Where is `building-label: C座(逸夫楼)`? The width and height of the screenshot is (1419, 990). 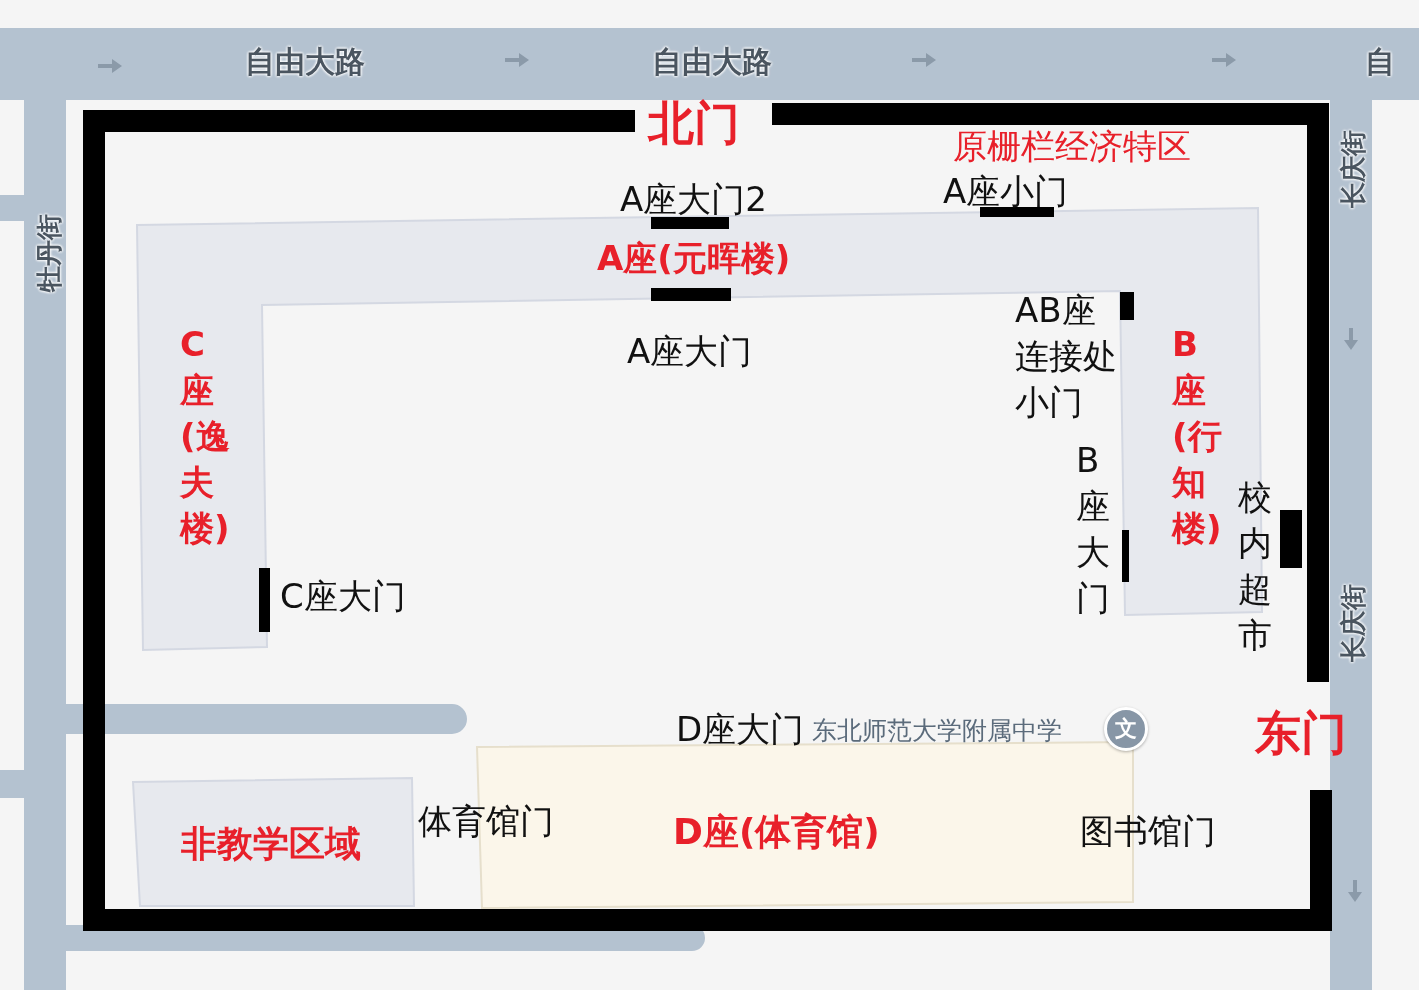 building-label: C座(逸夫楼) is located at coordinates (205, 436).